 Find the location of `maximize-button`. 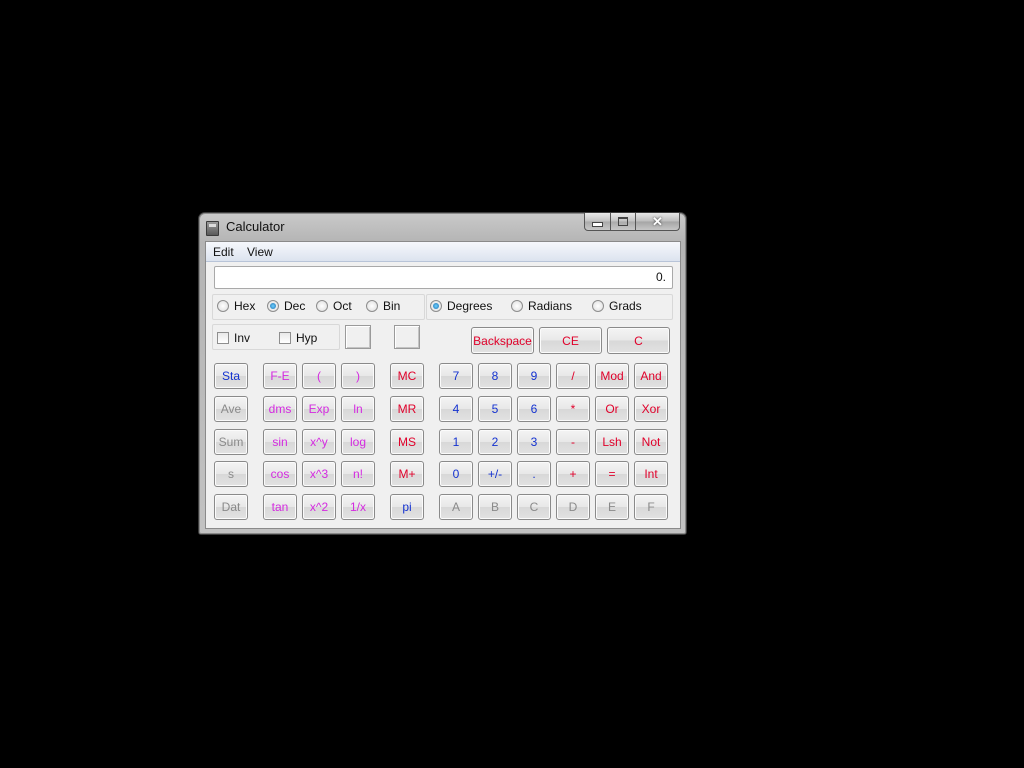

maximize-button is located at coordinates (623, 222).